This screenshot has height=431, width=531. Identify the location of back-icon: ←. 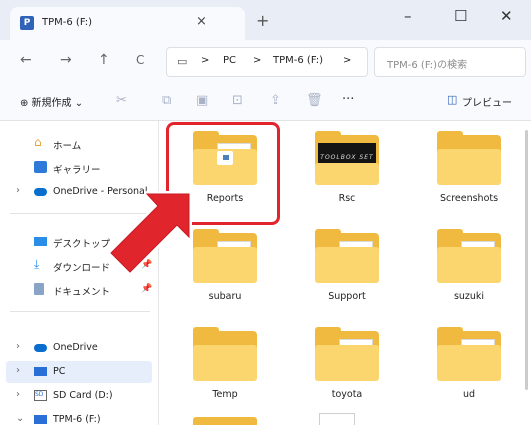
(26, 60).